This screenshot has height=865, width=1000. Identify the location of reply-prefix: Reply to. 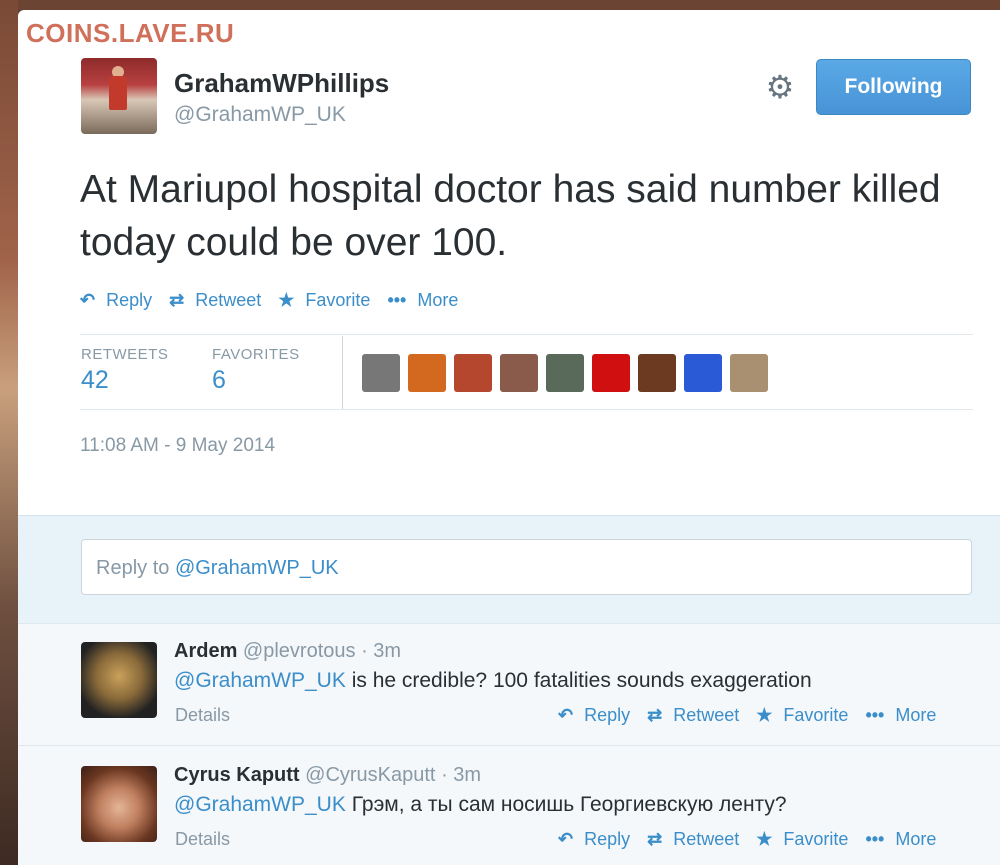
(135, 568).